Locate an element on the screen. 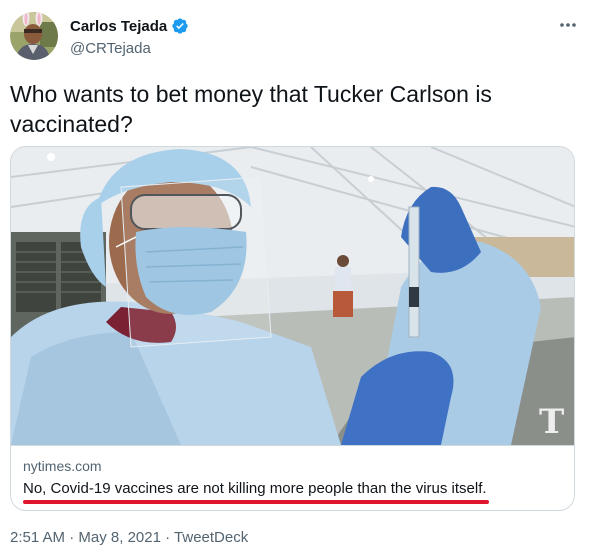 This screenshot has height=560, width=589. tweet-meta: 2:51 AM · May 8, 2021 · TweetDeck is located at coordinates (129, 537).